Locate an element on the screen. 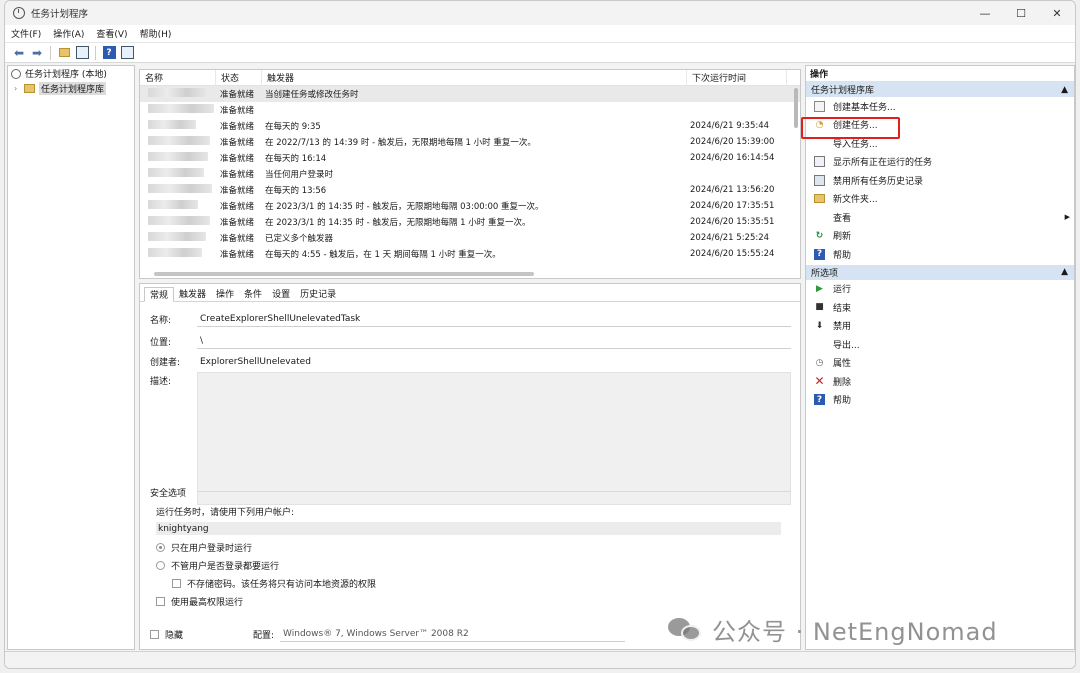 This screenshot has width=1080, height=673. table-row: 准备就绪 在每天的 9:35 2024/6/21 9:35:44 is located at coordinates (470, 126).